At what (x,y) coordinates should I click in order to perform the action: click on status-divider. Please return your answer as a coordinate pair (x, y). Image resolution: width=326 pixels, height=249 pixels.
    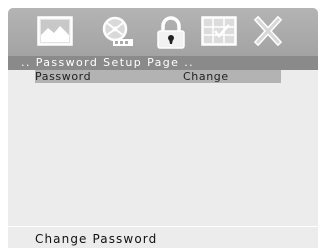
    Looking at the image, I should click on (163, 226).